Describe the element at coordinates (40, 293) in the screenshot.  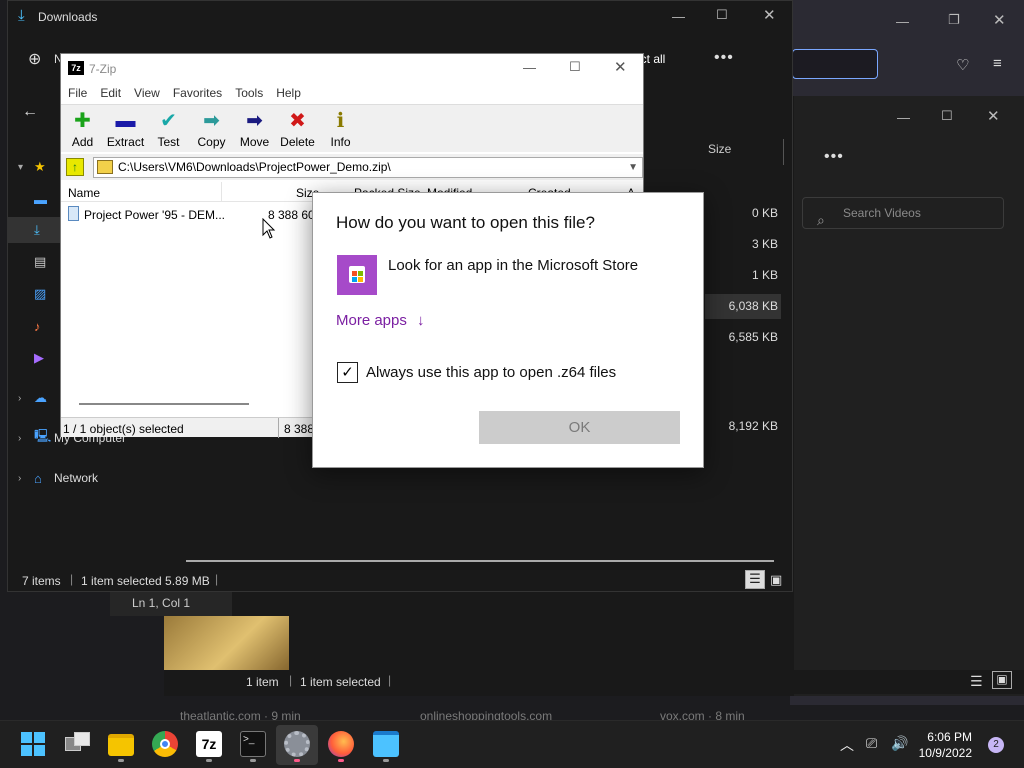
I see `picture-icon: ▨` at that location.